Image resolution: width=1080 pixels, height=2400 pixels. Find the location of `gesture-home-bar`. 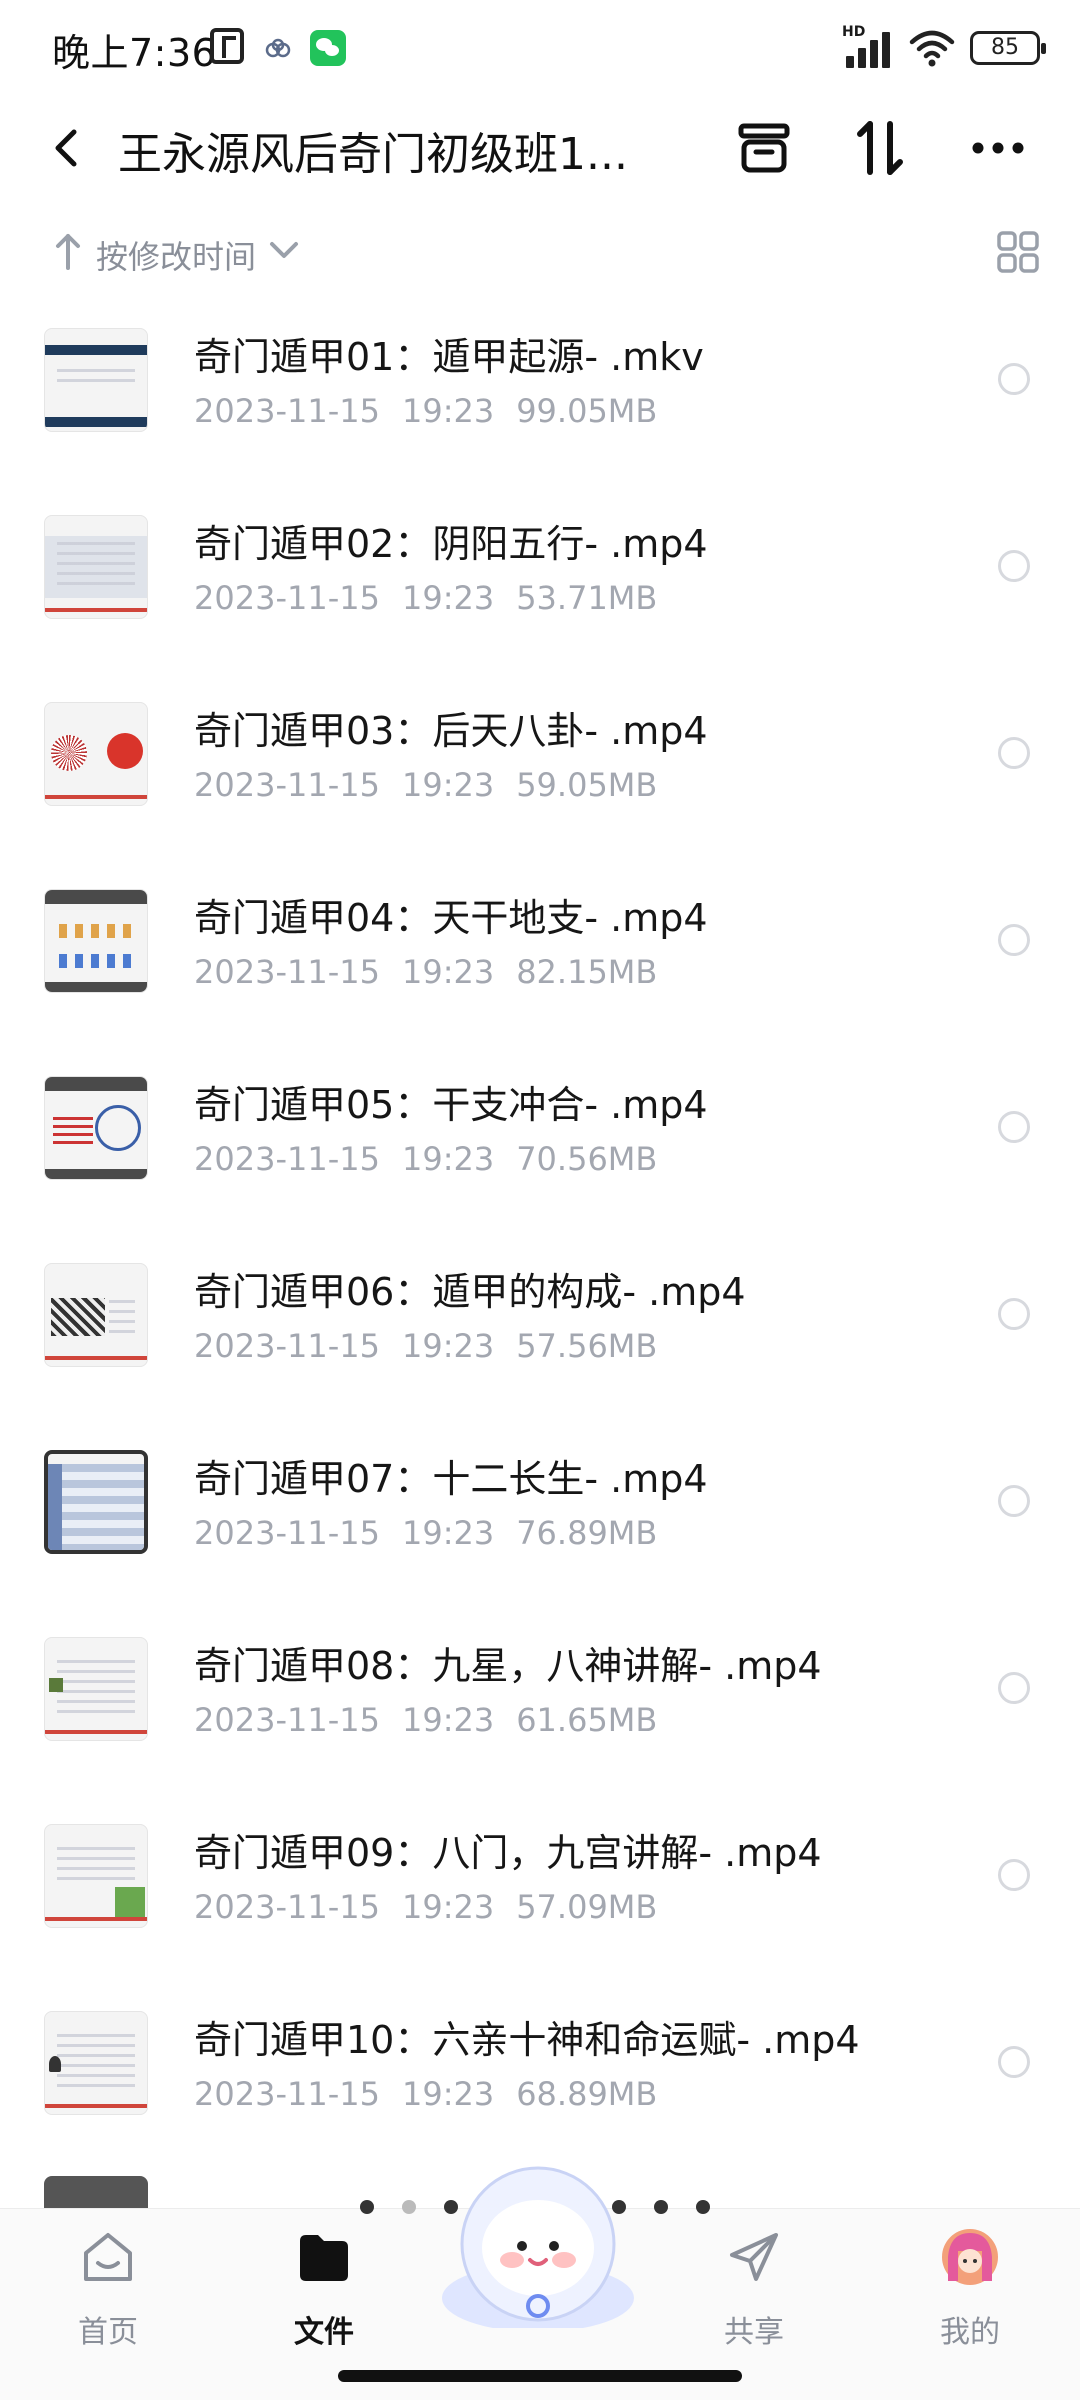

gesture-home-bar is located at coordinates (540, 2376).